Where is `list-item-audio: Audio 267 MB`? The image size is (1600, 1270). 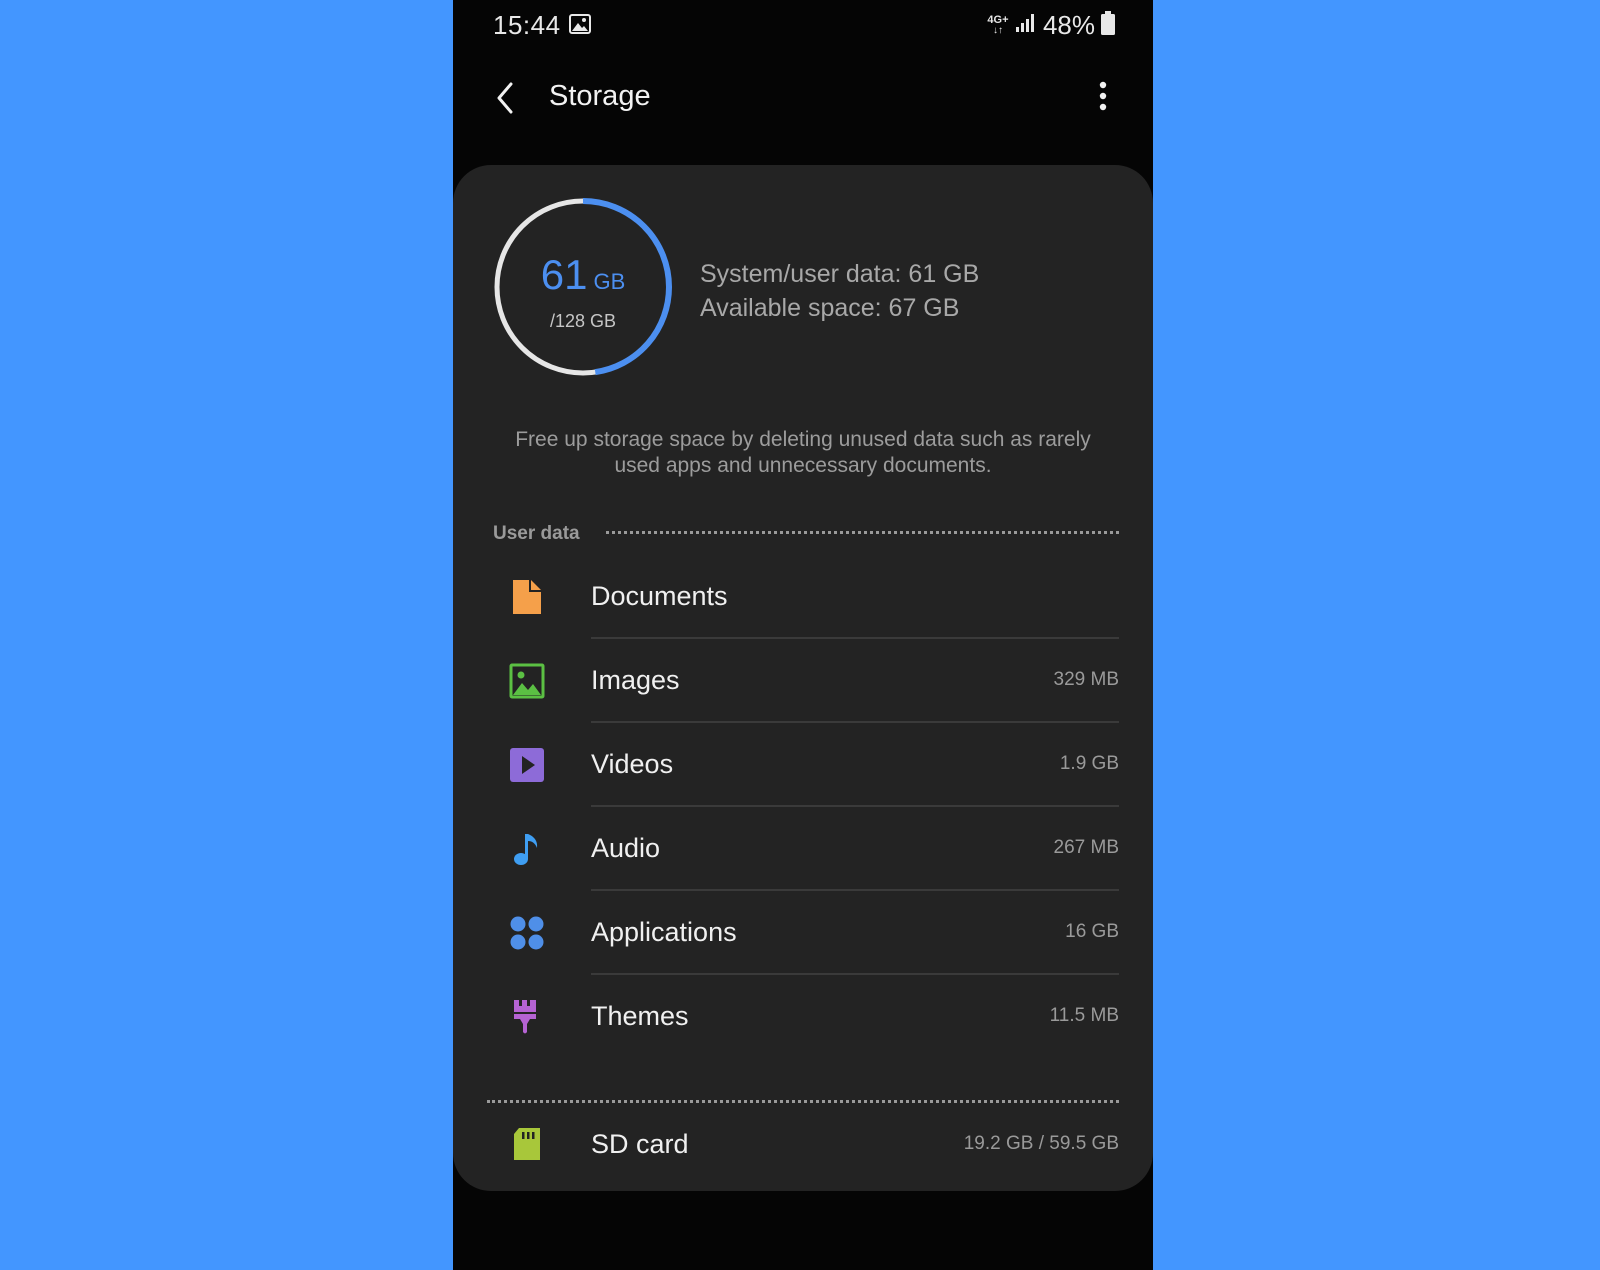
list-item-audio: Audio 267 MB is located at coordinates (803, 849).